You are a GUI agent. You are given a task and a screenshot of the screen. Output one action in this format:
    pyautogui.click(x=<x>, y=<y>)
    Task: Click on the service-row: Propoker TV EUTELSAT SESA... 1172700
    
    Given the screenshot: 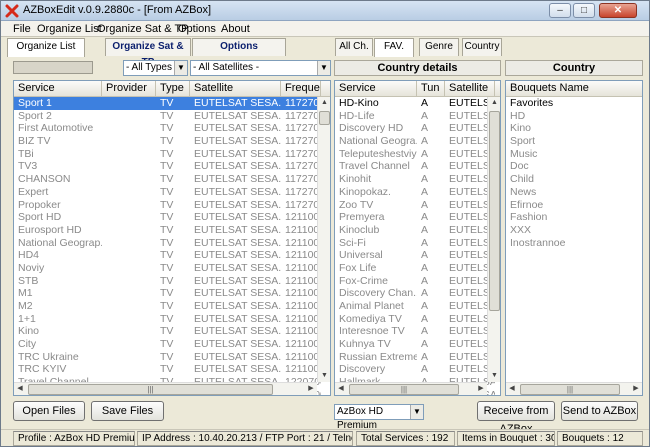 What is the action you would take?
    pyautogui.click(x=167, y=205)
    